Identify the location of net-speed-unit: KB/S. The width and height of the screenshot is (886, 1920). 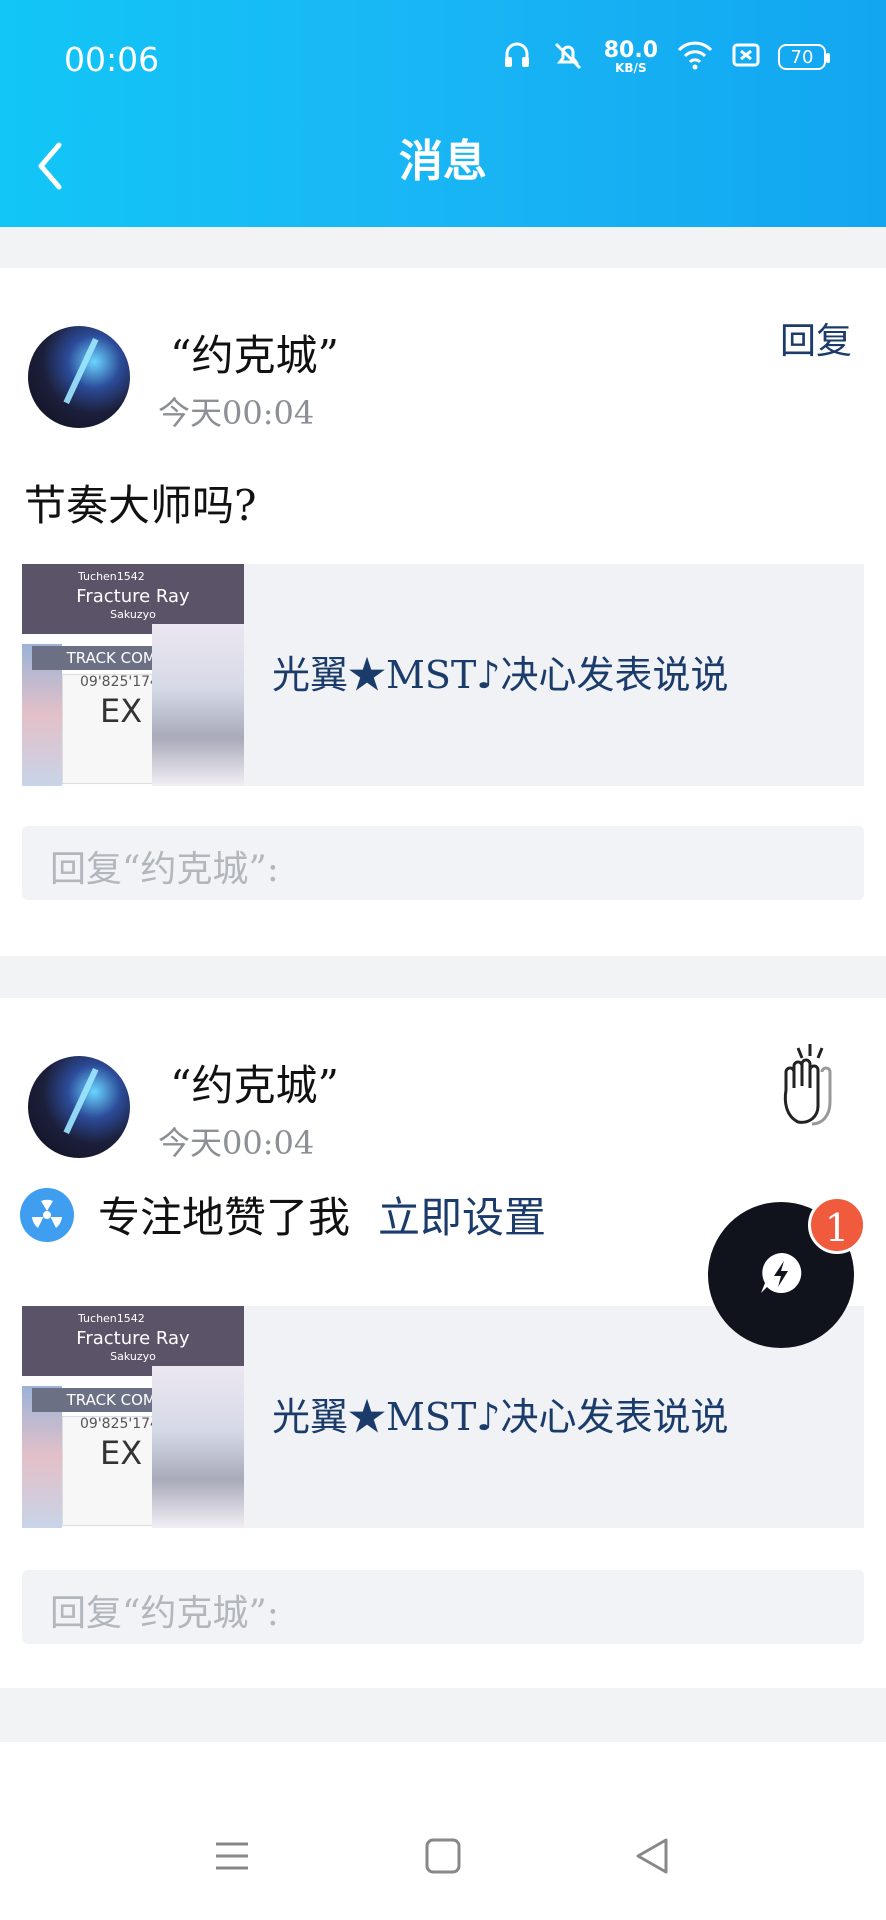
(631, 68).